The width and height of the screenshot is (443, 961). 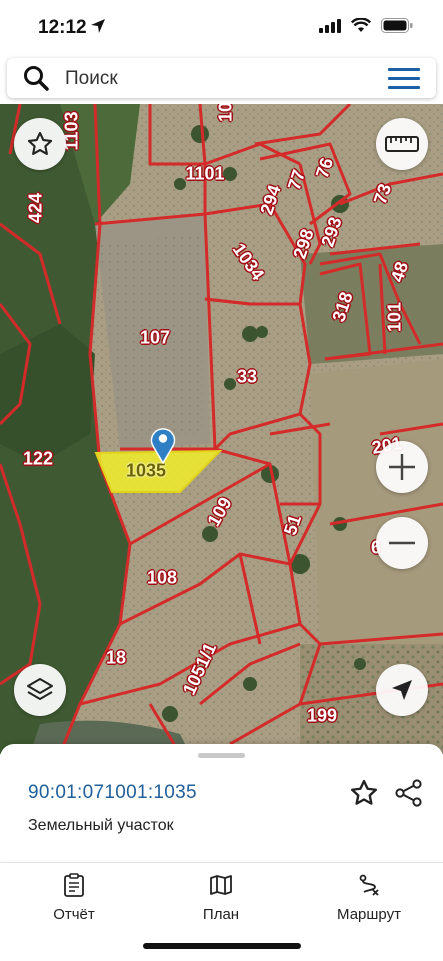 What do you see at coordinates (395, 317) in the screenshot?
I see `parcel-label-101: 101` at bounding box center [395, 317].